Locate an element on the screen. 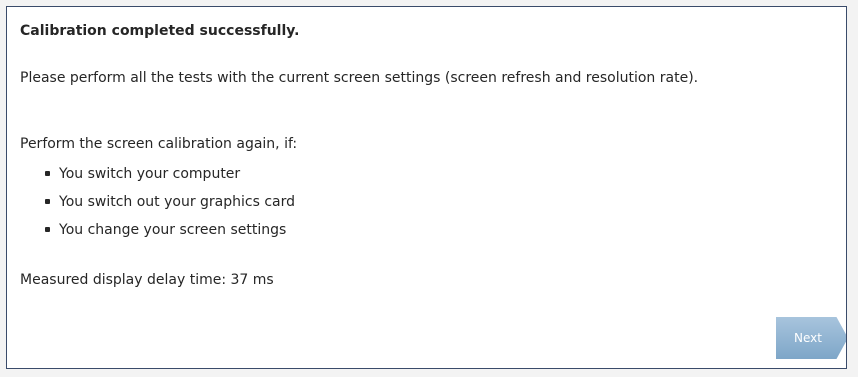 The width and height of the screenshot is (858, 377). list-item: You change your screen settings is located at coordinates (170, 234).